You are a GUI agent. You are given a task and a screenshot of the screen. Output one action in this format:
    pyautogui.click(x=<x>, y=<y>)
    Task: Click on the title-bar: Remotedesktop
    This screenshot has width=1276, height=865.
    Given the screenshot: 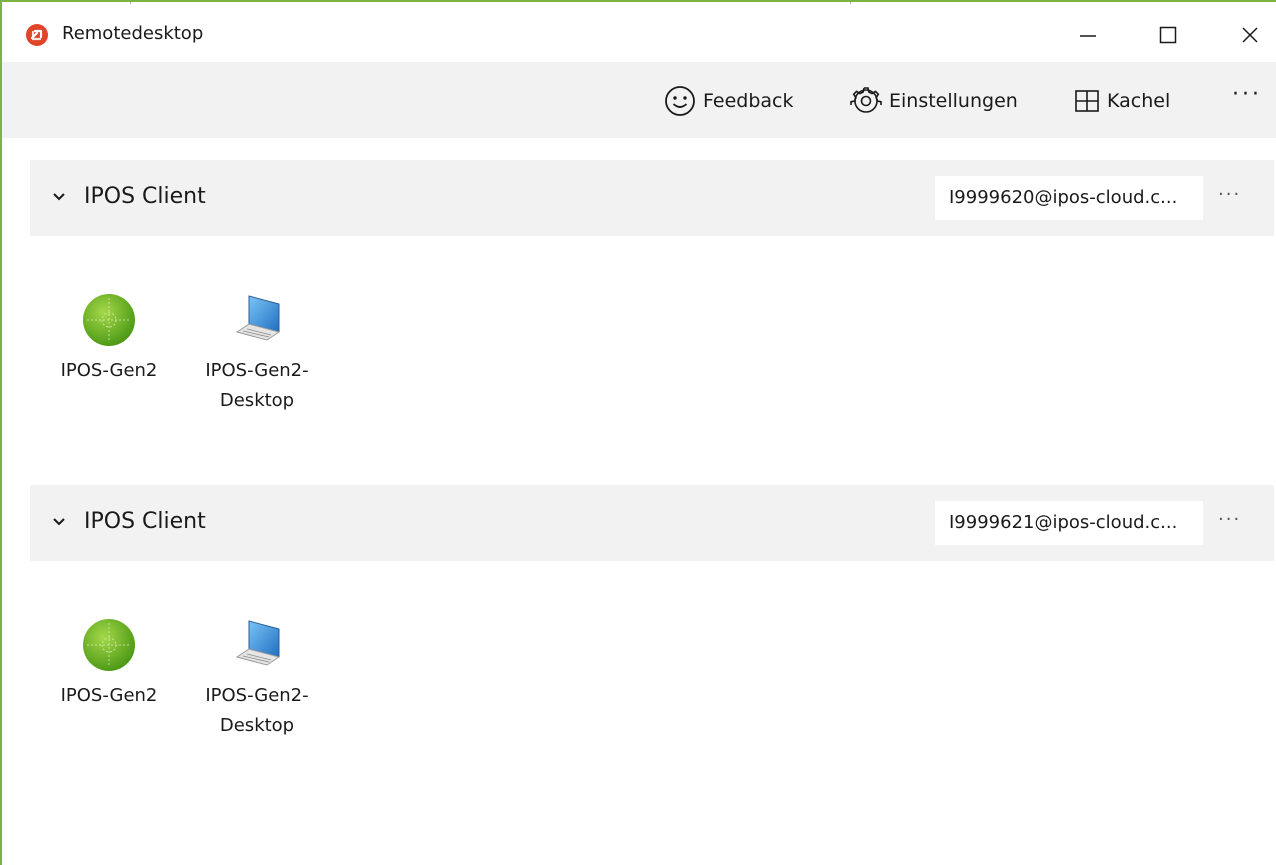 What is the action you would take?
    pyautogui.click(x=639, y=33)
    